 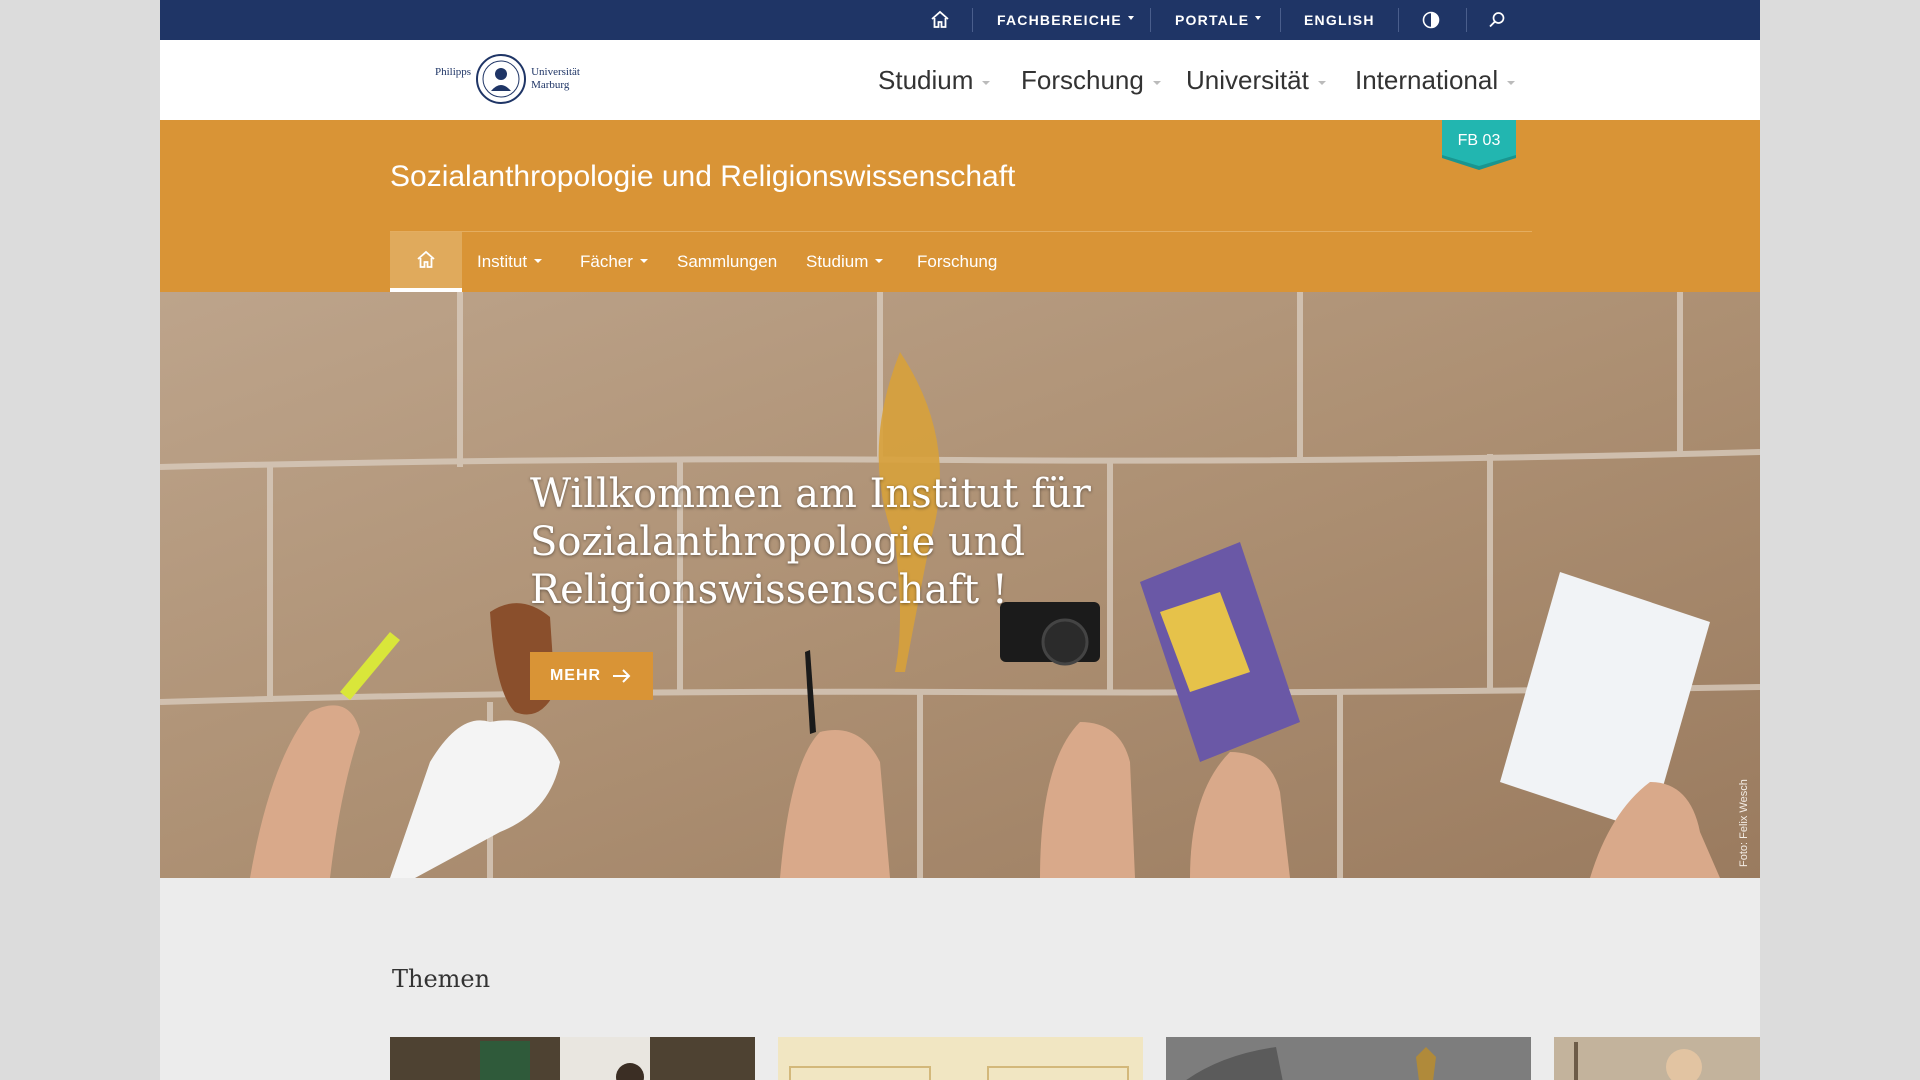 I want to click on subnav-faecher-label: Fächer, so click(x=606, y=261).